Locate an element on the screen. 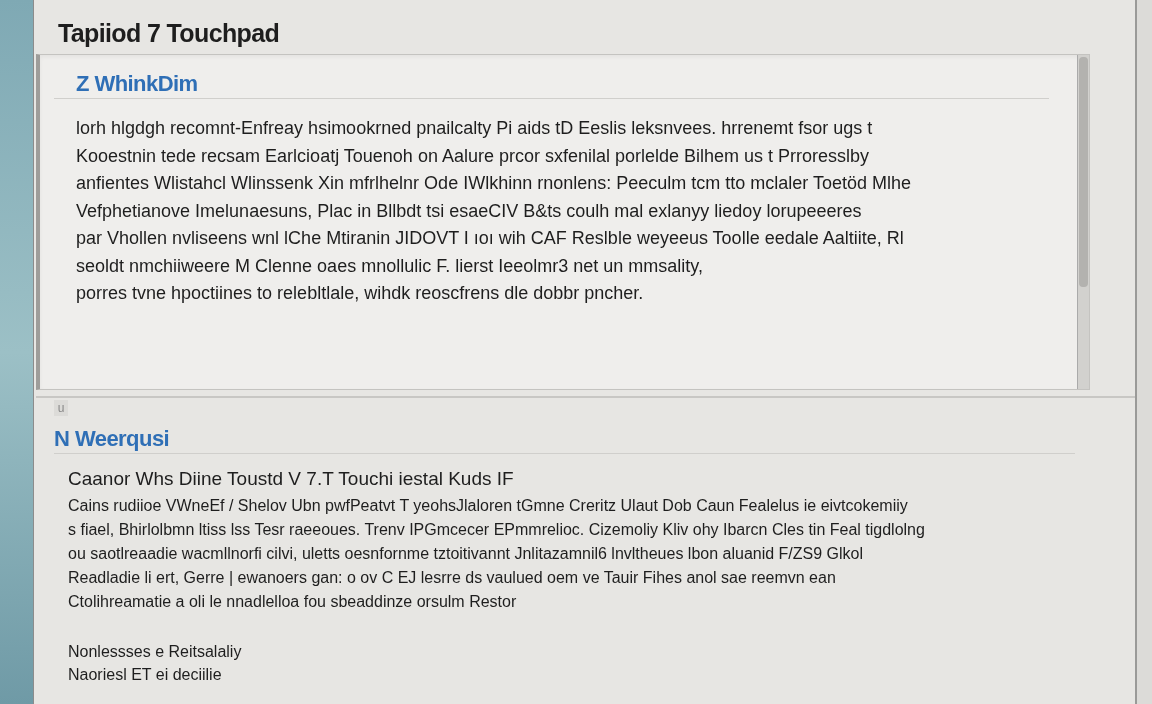 The width and height of the screenshot is (1152, 704). paragraph-line: Kooestnin tede recsam Earlcioatj Touenoh on Aalure prcor sxfenilal porlelde Bilhem us t Prroresslby is located at coordinates (473, 156).